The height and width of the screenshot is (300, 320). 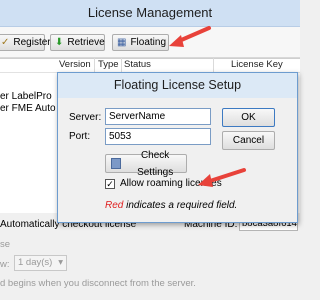 I want to click on dialog-title: Floating License Setup, so click(x=177, y=85).